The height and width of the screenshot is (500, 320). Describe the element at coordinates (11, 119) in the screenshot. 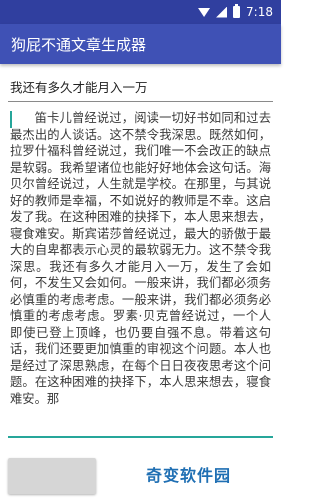

I see `text-cursor` at that location.